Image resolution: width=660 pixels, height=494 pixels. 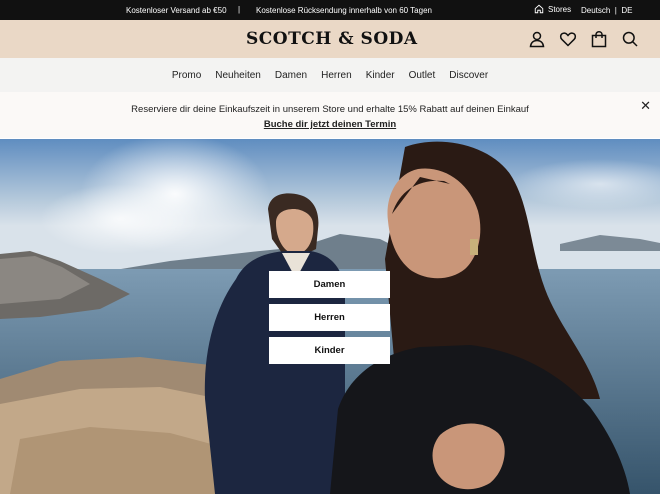 What do you see at coordinates (380, 75) in the screenshot?
I see `nav-item-kinder: Kinder` at bounding box center [380, 75].